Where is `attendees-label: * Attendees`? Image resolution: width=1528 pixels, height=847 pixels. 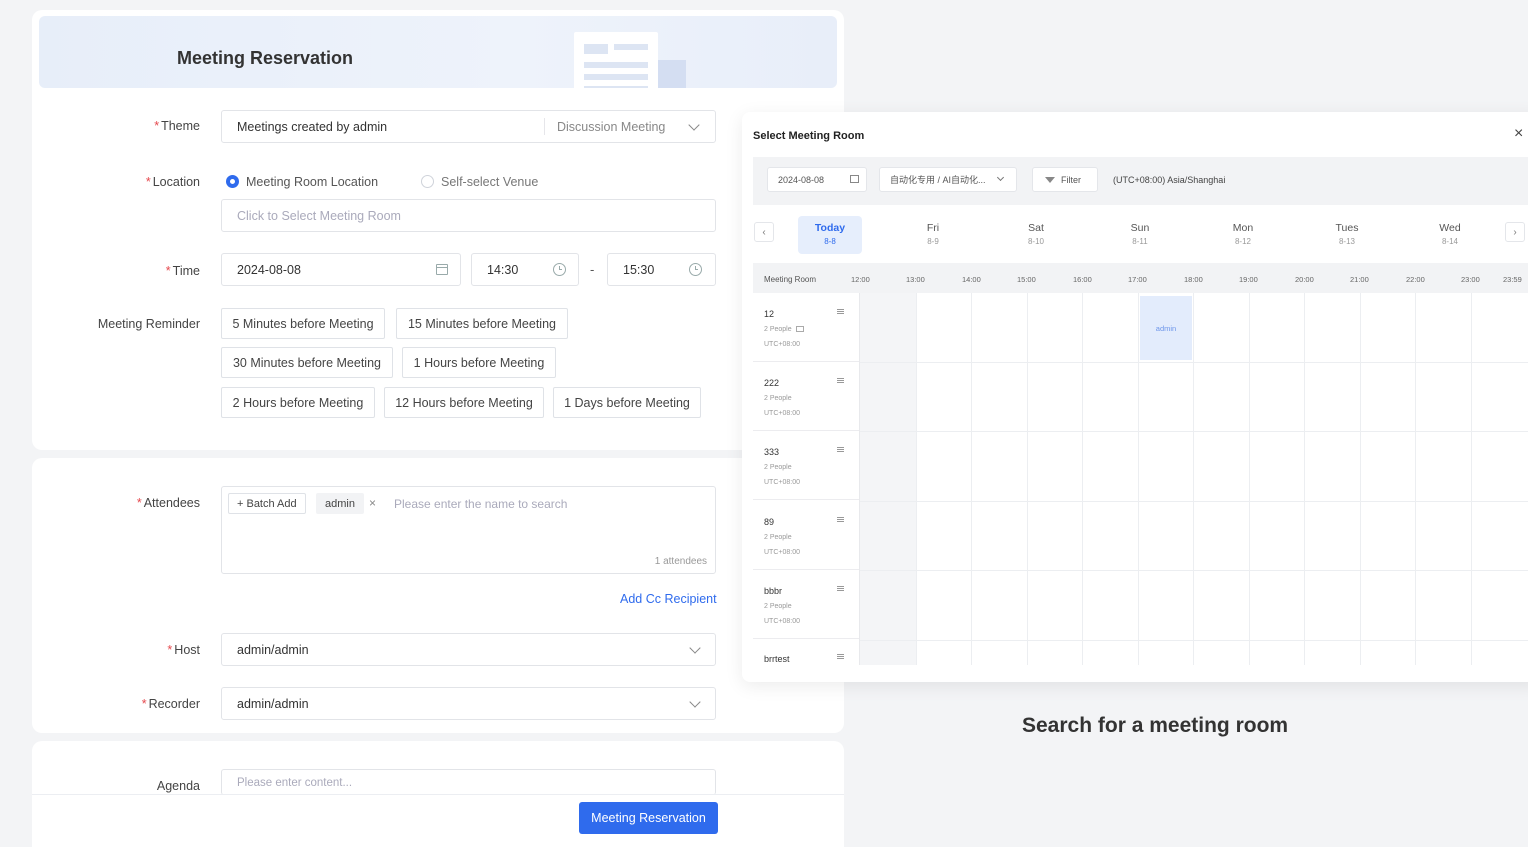 attendees-label: * Attendees is located at coordinates (168, 503).